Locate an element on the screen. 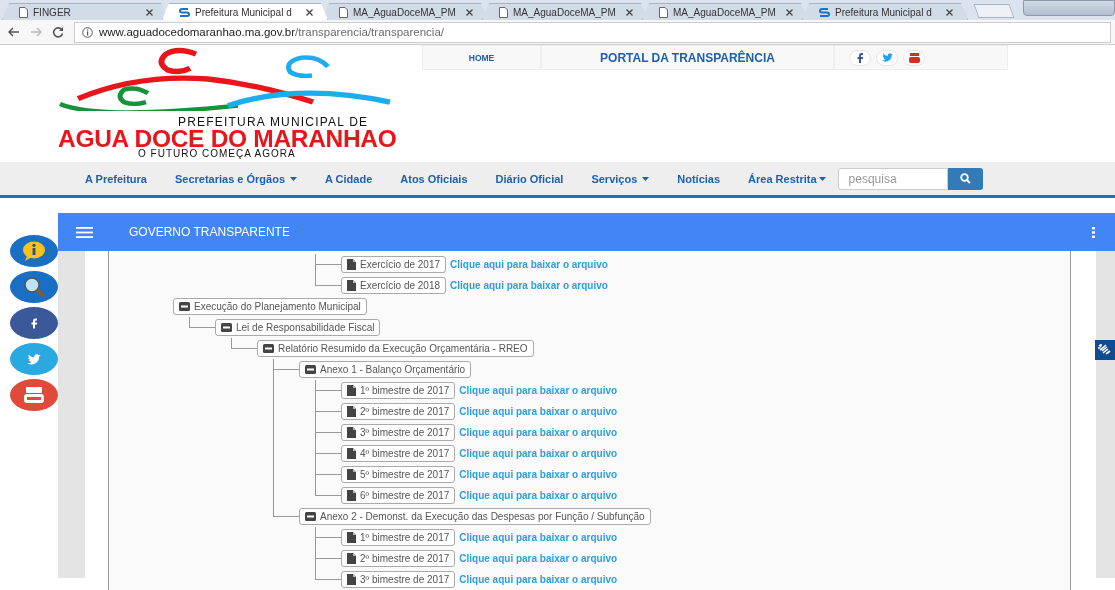  logo-slogan: O FUTURO COMEÇA AGORA is located at coordinates (217, 154).